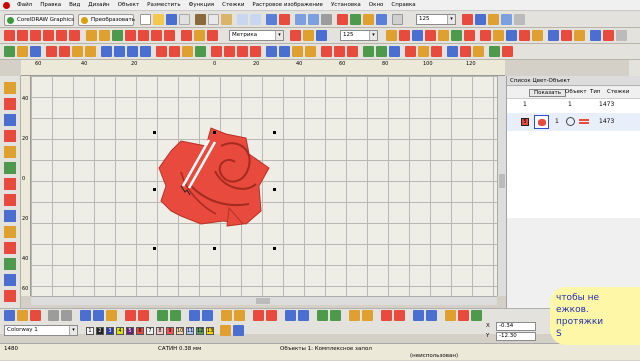  Describe the element at coordinates (430, 35) in the screenshot. I see `functions-icon` at that location.